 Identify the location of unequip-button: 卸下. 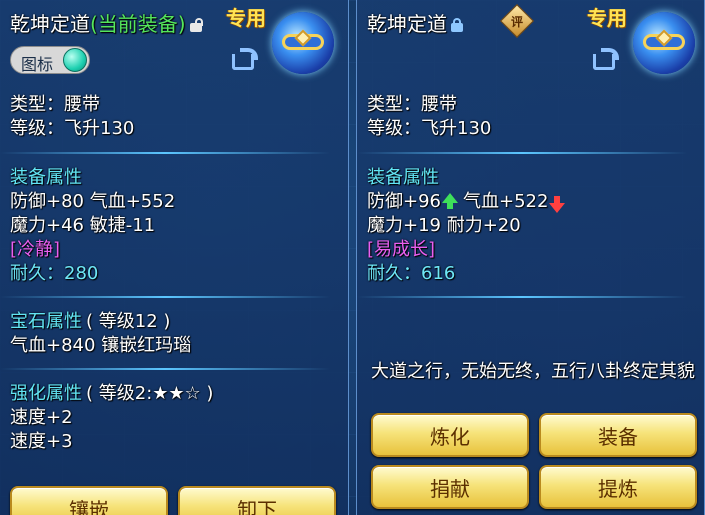
(257, 500).